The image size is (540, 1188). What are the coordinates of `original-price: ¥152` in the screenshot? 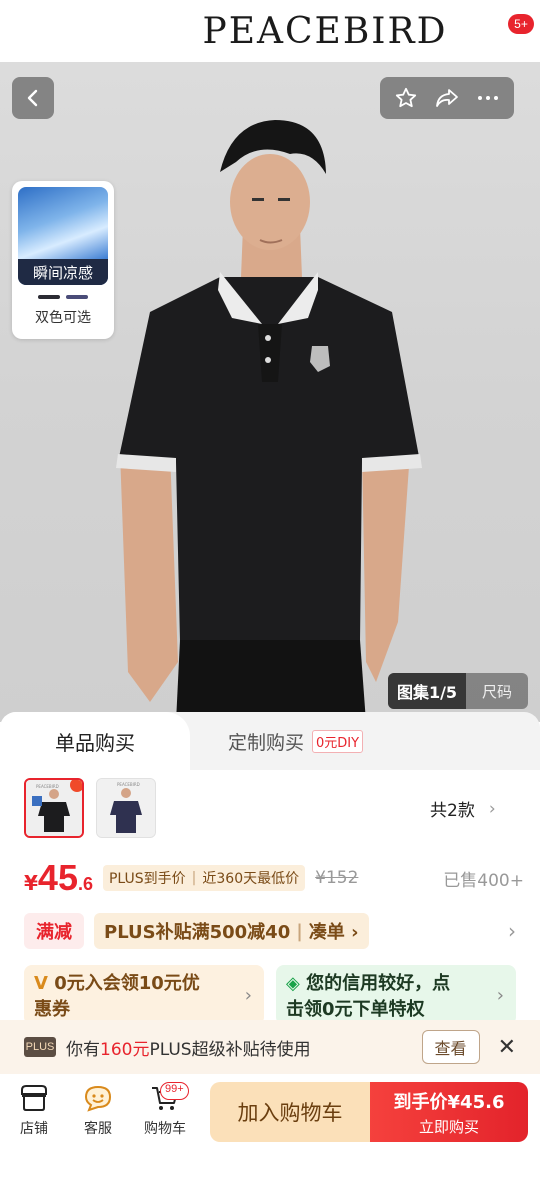 It's located at (337, 878).